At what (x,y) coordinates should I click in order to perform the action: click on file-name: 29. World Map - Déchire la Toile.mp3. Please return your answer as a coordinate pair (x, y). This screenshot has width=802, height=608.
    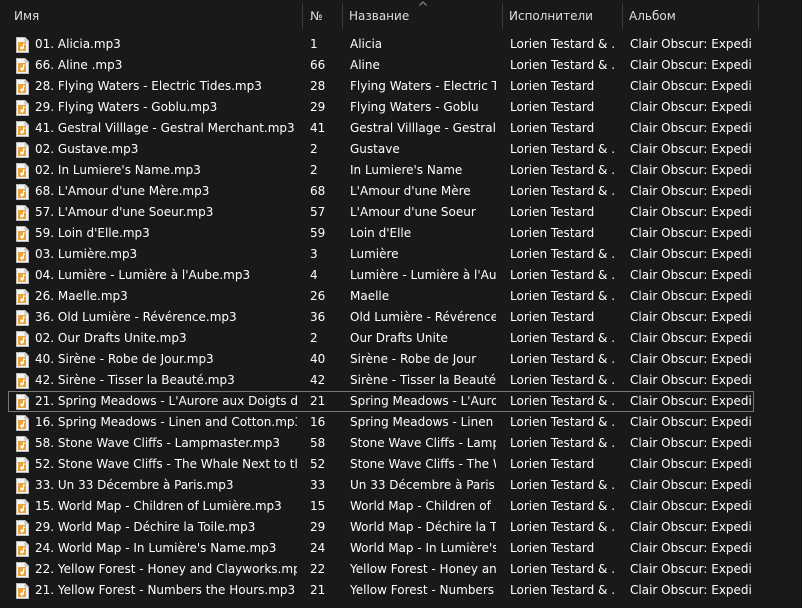
    Looking at the image, I should click on (145, 527).